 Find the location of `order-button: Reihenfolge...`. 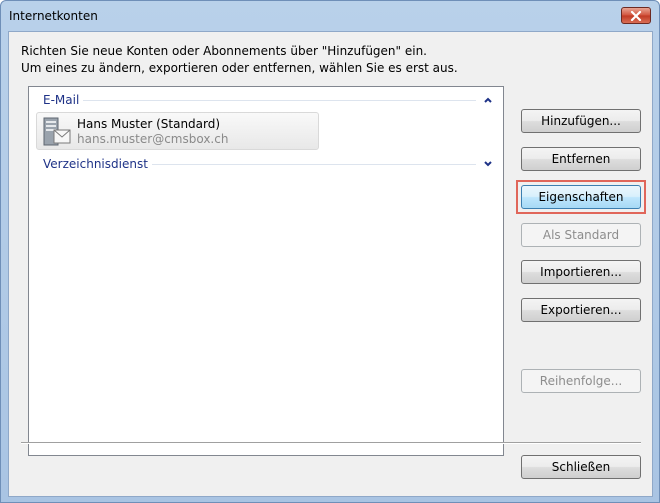

order-button: Reihenfolge... is located at coordinates (581, 381).